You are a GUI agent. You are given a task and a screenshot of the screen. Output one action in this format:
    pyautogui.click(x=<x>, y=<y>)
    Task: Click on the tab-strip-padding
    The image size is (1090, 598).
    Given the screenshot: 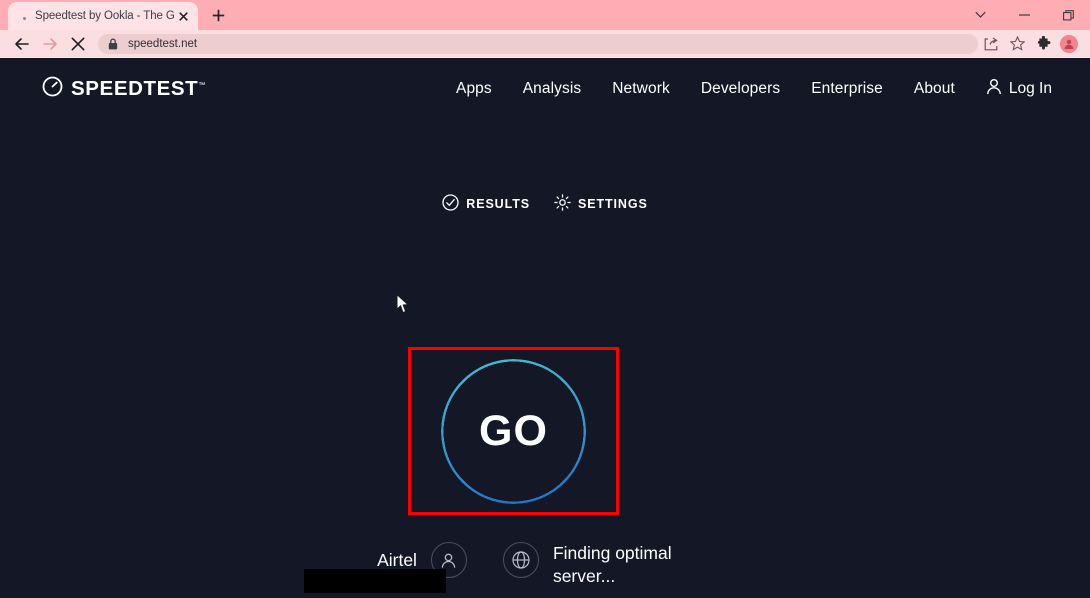 What is the action you would take?
    pyautogui.click(x=4, y=15)
    